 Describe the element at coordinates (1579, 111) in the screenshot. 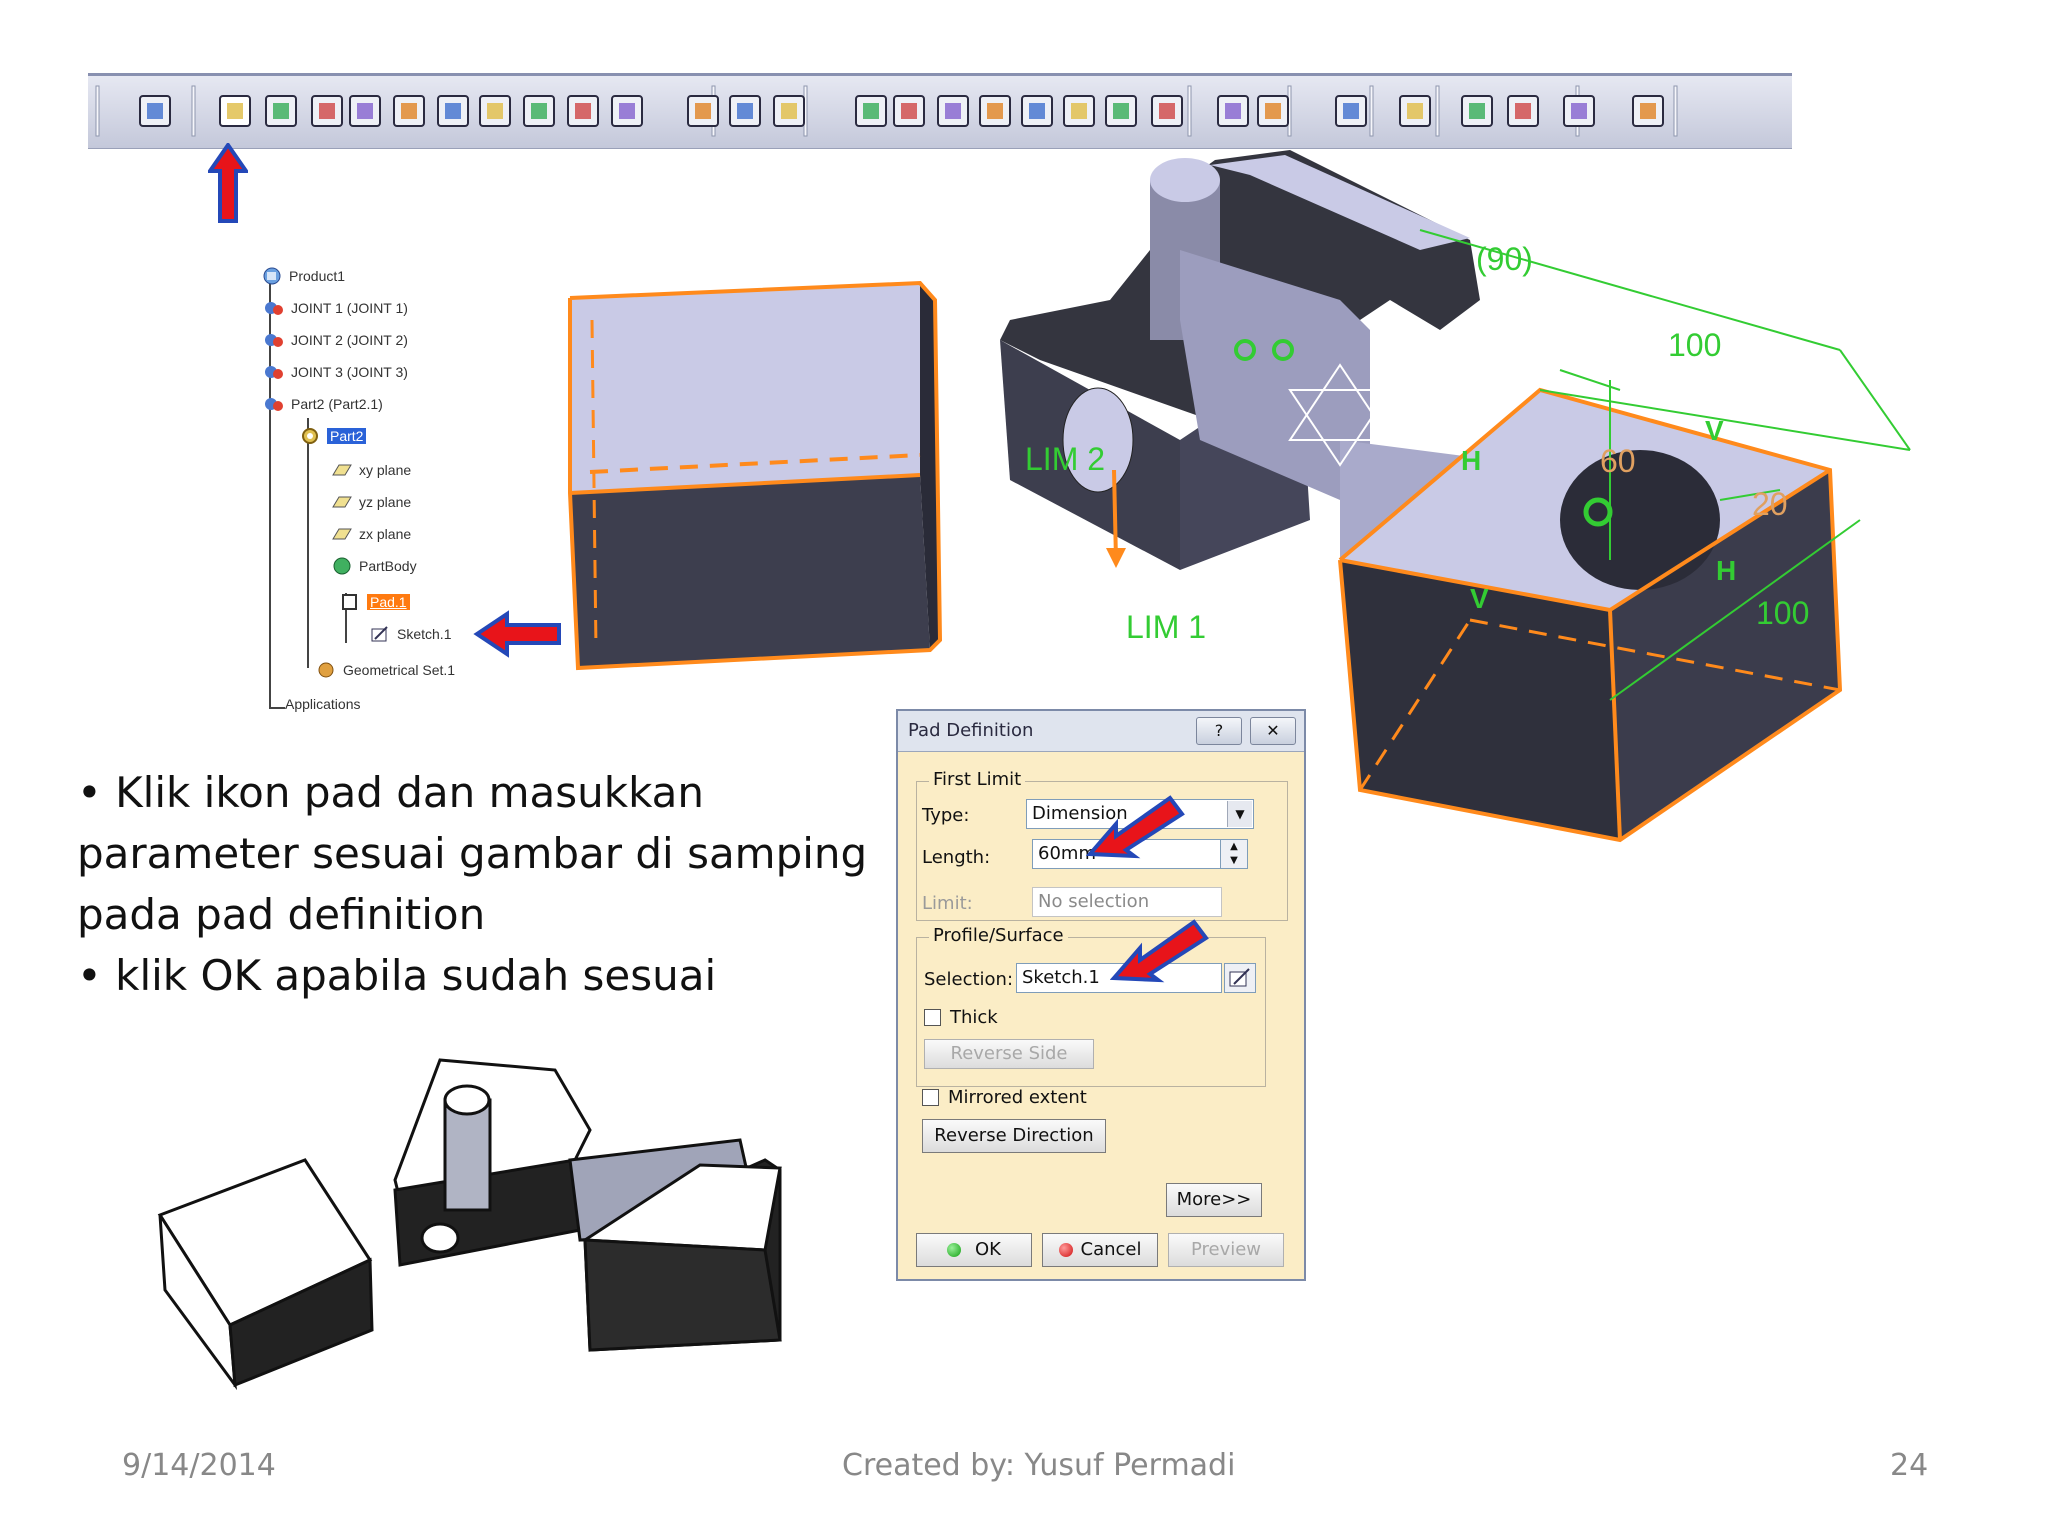

I see `apply-material-icon` at that location.